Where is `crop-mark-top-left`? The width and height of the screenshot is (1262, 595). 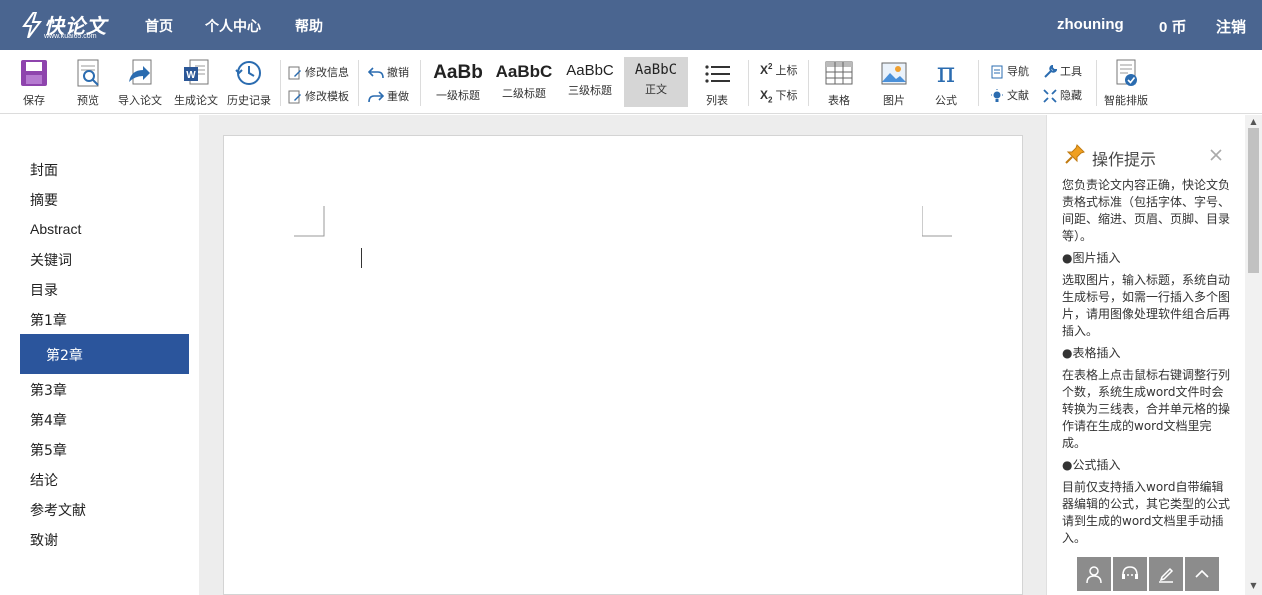
crop-mark-top-left is located at coordinates (309, 221).